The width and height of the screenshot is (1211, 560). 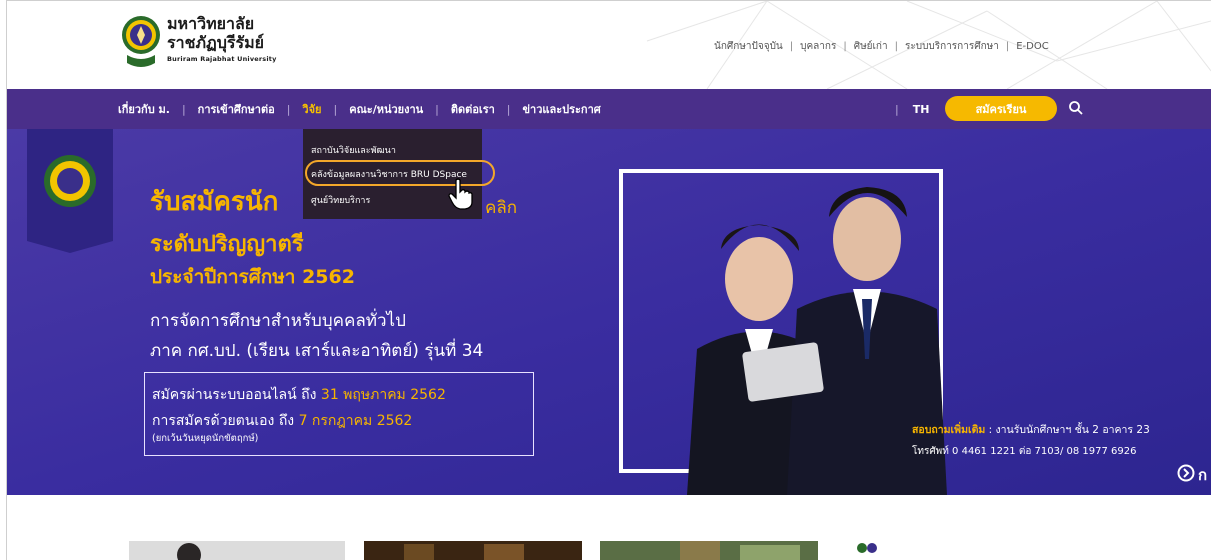 What do you see at coordinates (1032, 46) in the screenshot?
I see `toplink-edoc: E-DOC` at bounding box center [1032, 46].